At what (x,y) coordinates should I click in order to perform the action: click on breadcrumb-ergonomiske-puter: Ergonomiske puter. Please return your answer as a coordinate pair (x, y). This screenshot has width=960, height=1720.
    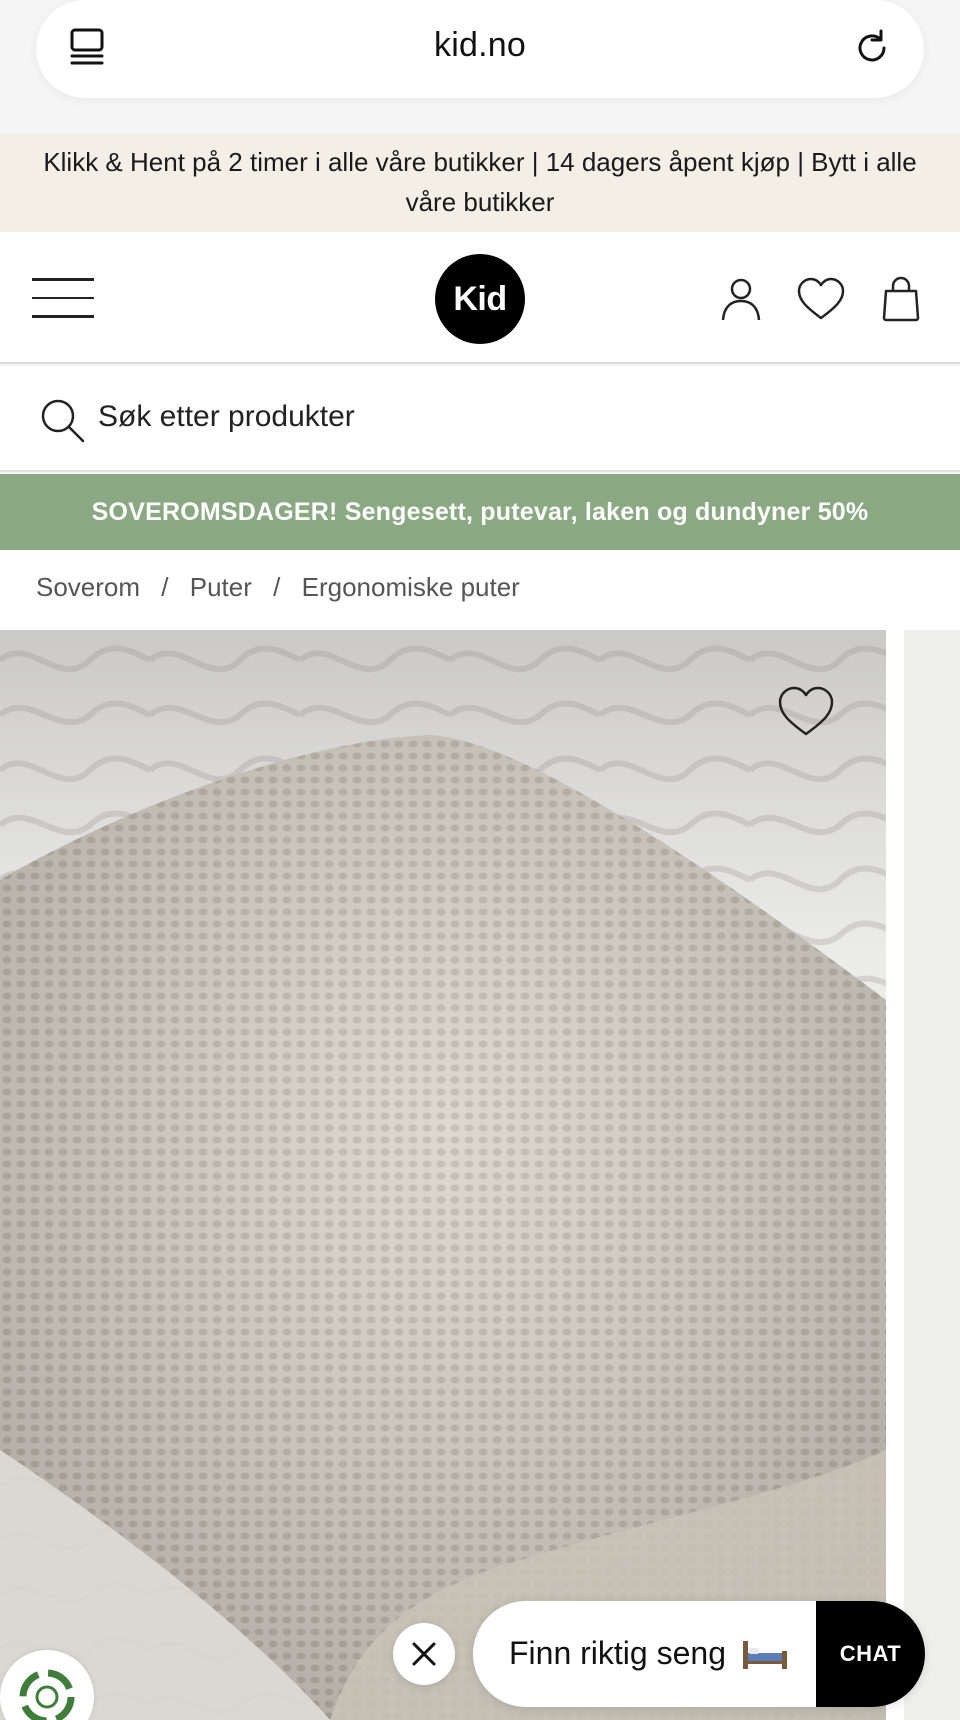
    Looking at the image, I should click on (411, 587).